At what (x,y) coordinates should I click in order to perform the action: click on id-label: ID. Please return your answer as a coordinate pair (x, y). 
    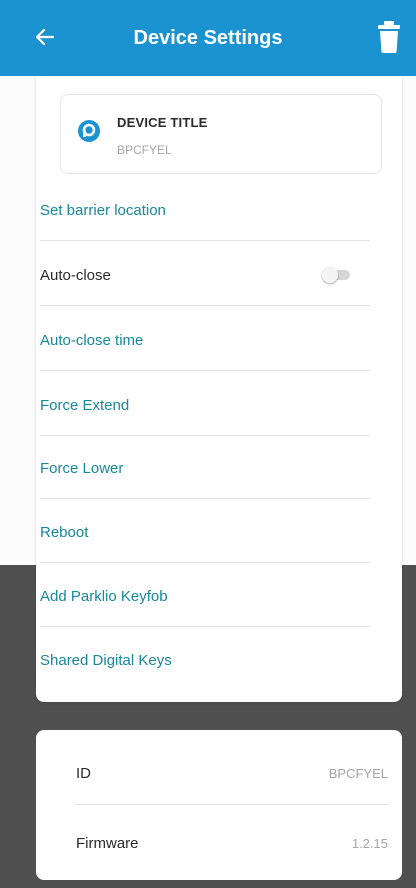
    Looking at the image, I should click on (83, 773).